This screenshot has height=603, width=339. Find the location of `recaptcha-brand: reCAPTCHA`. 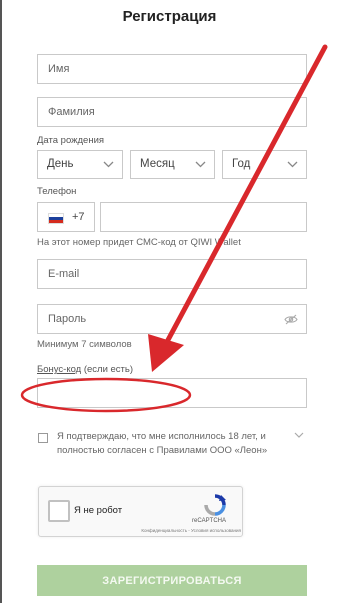

recaptcha-brand: reCAPTCHA is located at coordinates (208, 521).